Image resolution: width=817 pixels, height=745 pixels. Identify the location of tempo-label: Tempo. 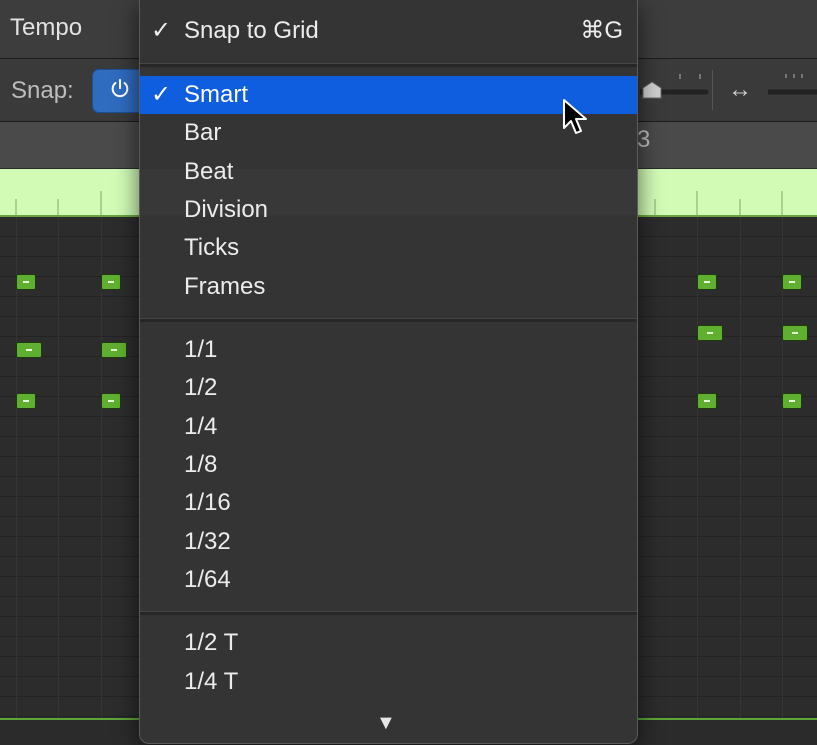
(46, 28).